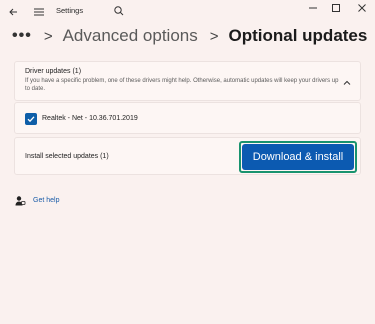  Describe the element at coordinates (187, 12) in the screenshot. I see `title-bar: Settings` at that location.